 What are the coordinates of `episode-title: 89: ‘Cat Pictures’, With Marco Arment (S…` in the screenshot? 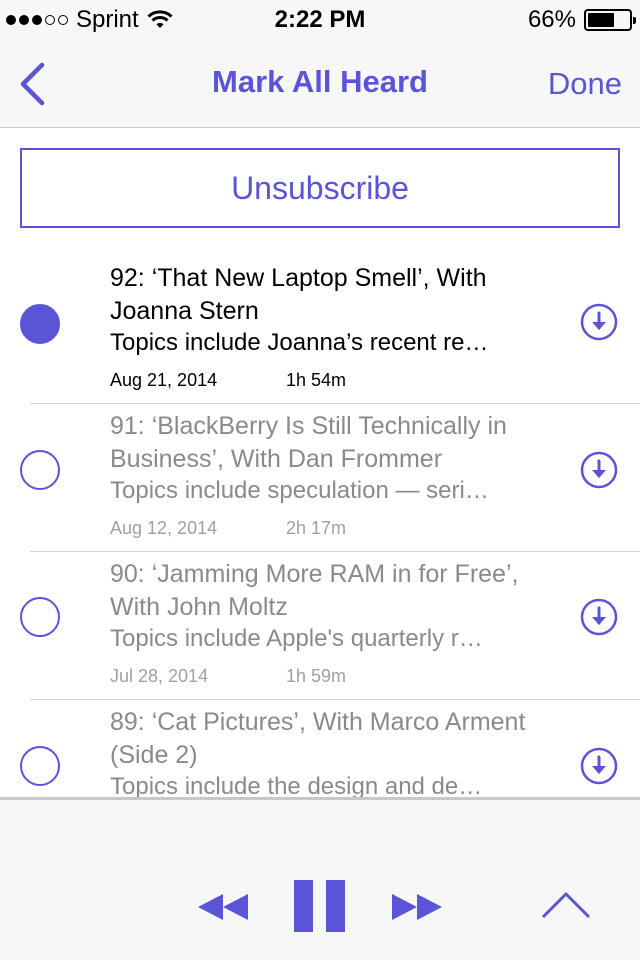 It's located at (318, 738).